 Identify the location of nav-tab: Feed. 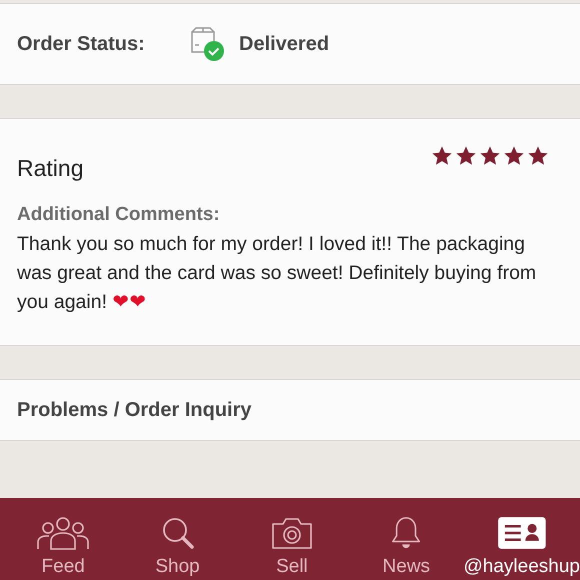
(63, 539).